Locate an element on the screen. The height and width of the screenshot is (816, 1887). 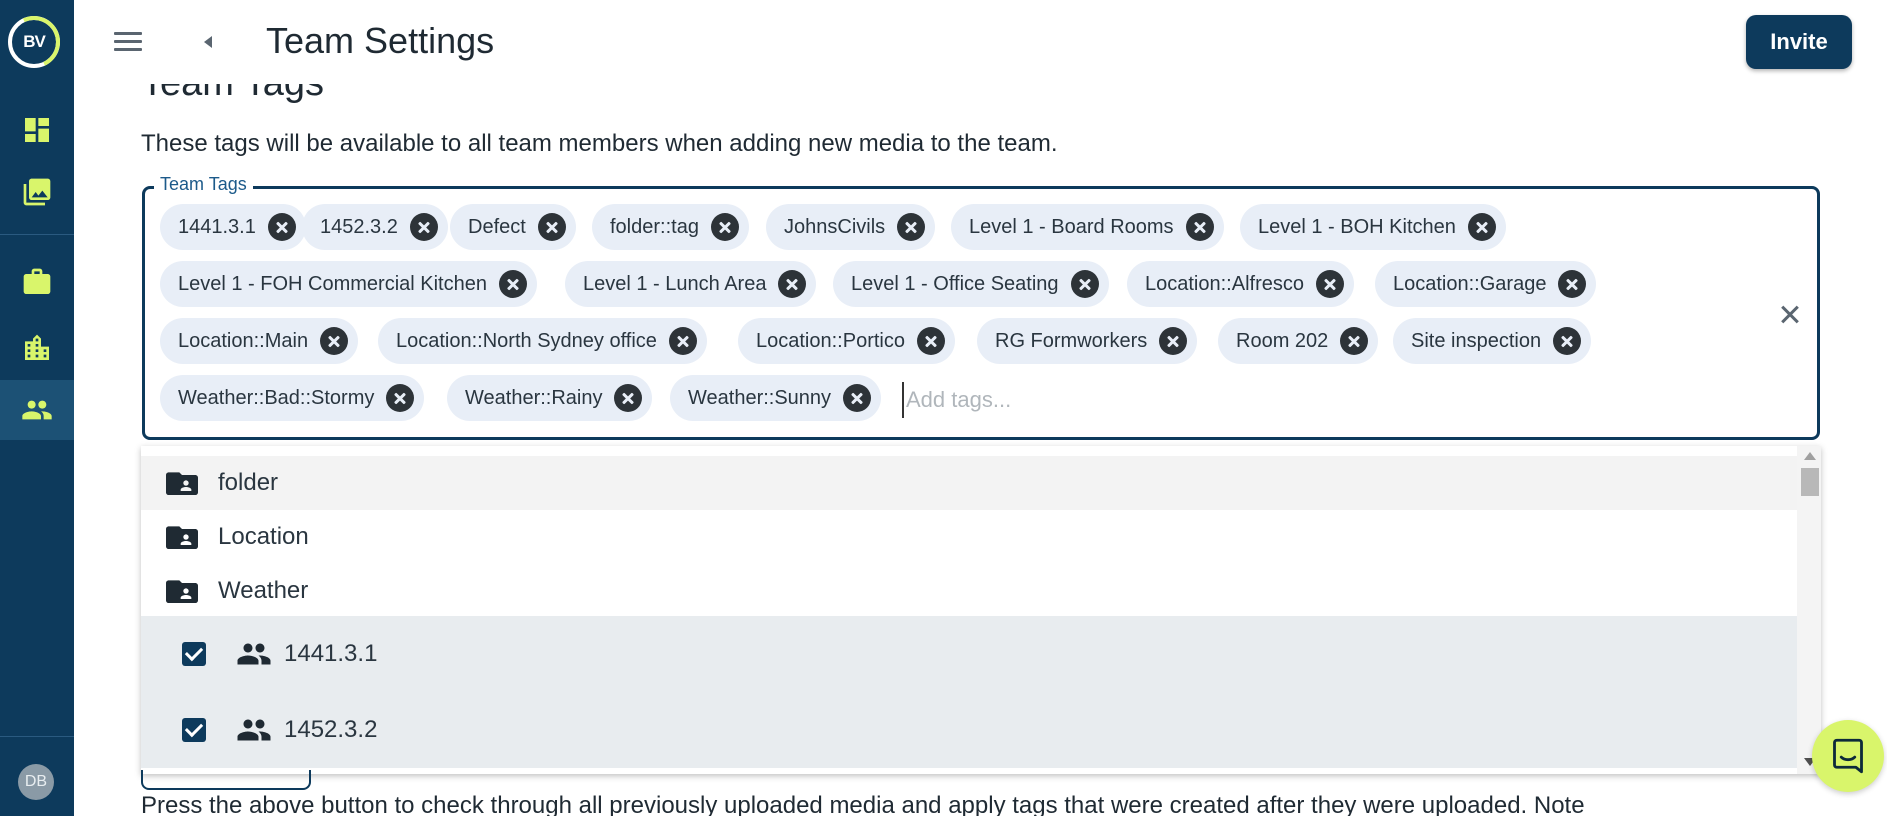
dashboard-icon is located at coordinates (37, 130).